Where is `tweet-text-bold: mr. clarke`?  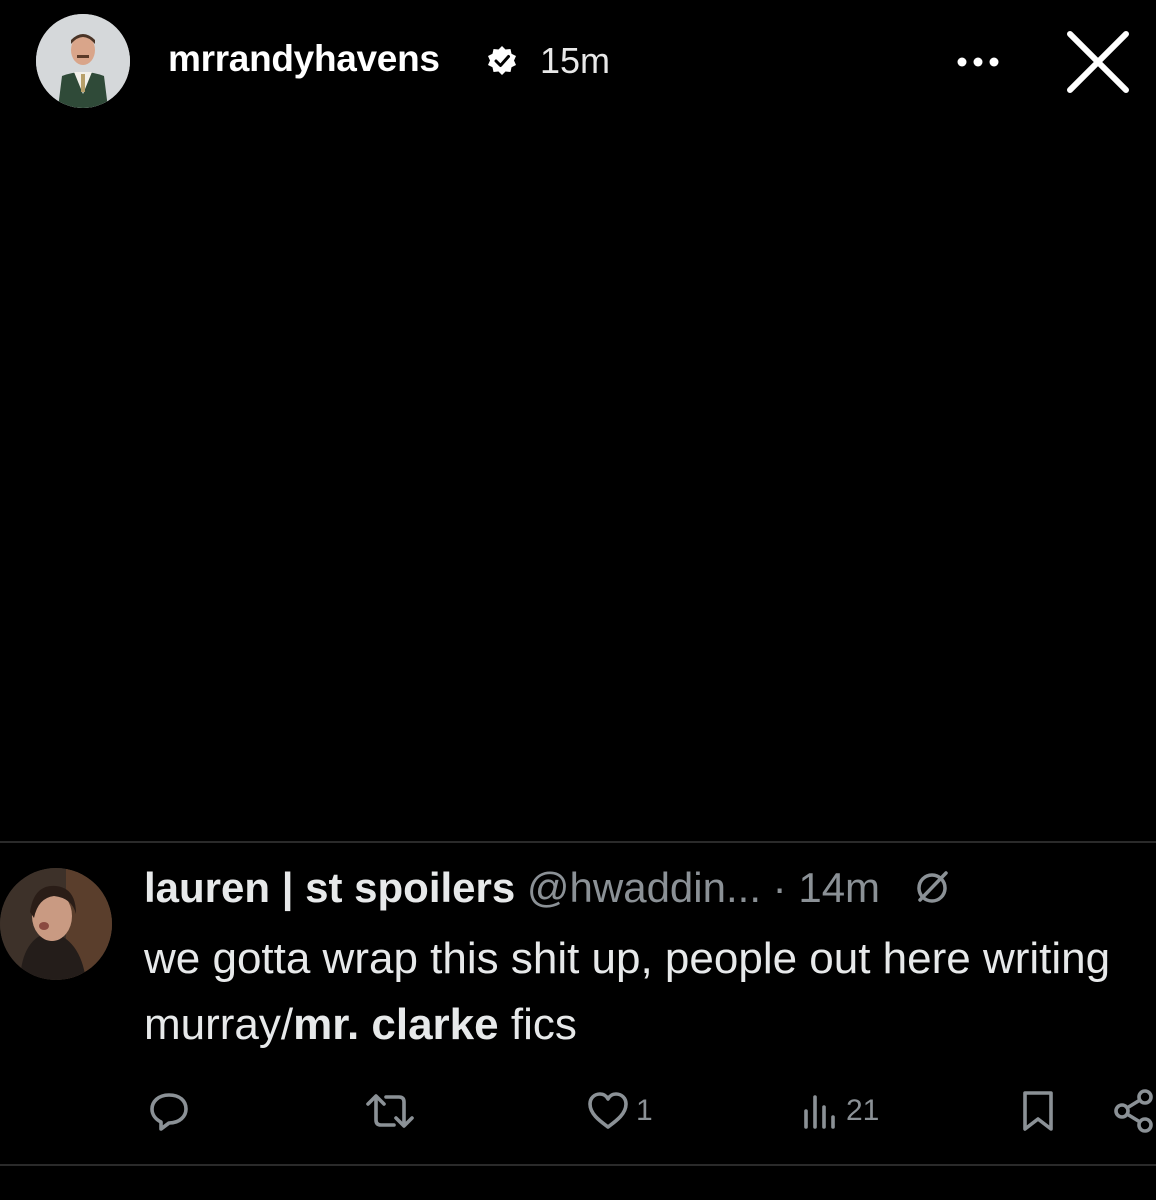
tweet-text-bold: mr. clarke is located at coordinates (396, 1024).